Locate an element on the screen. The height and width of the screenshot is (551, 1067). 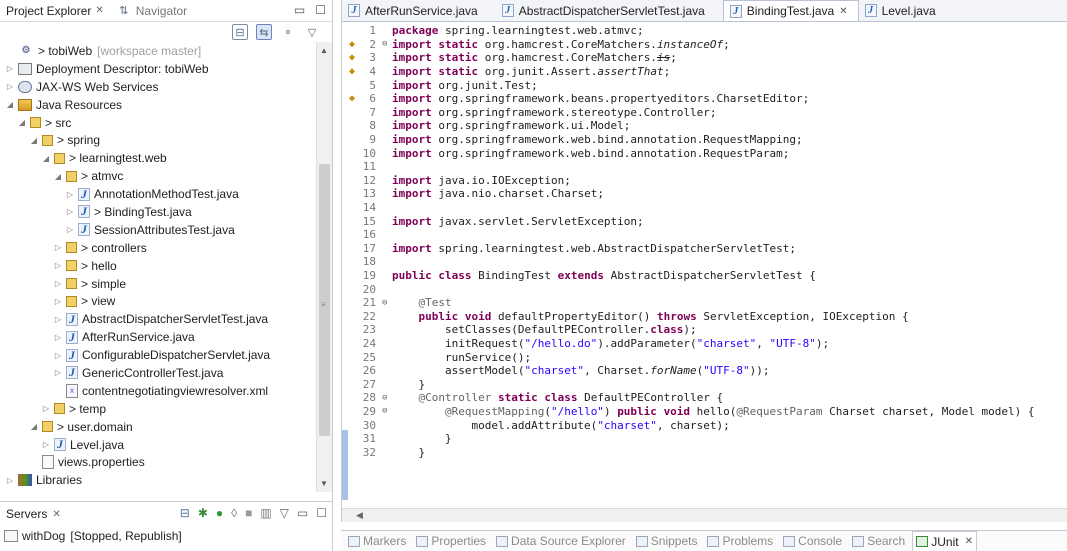
tree-item: ▷ J AbstractDispatcherServletTest.java is located at coordinates (158, 319).